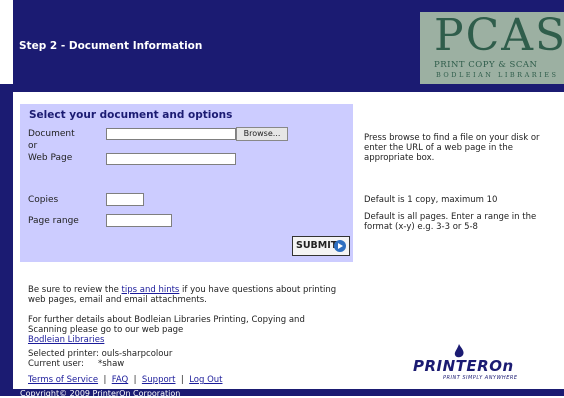 This screenshot has width=564, height=398. What do you see at coordinates (6, 240) in the screenshot?
I see `frame-left-border` at bounding box center [6, 240].